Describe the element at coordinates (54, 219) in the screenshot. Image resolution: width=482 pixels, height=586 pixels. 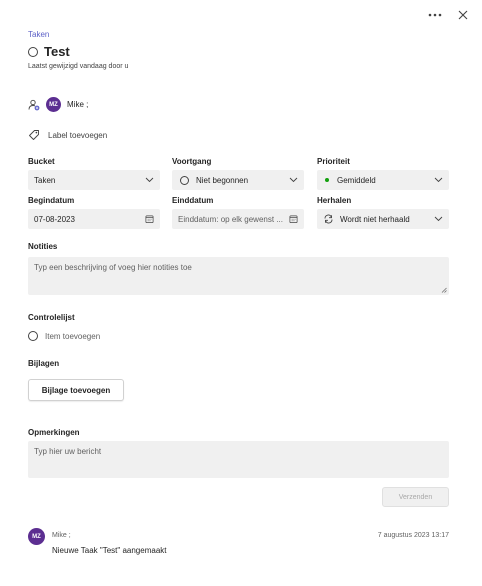
I see `start-date-value: 07-08-2023` at that location.